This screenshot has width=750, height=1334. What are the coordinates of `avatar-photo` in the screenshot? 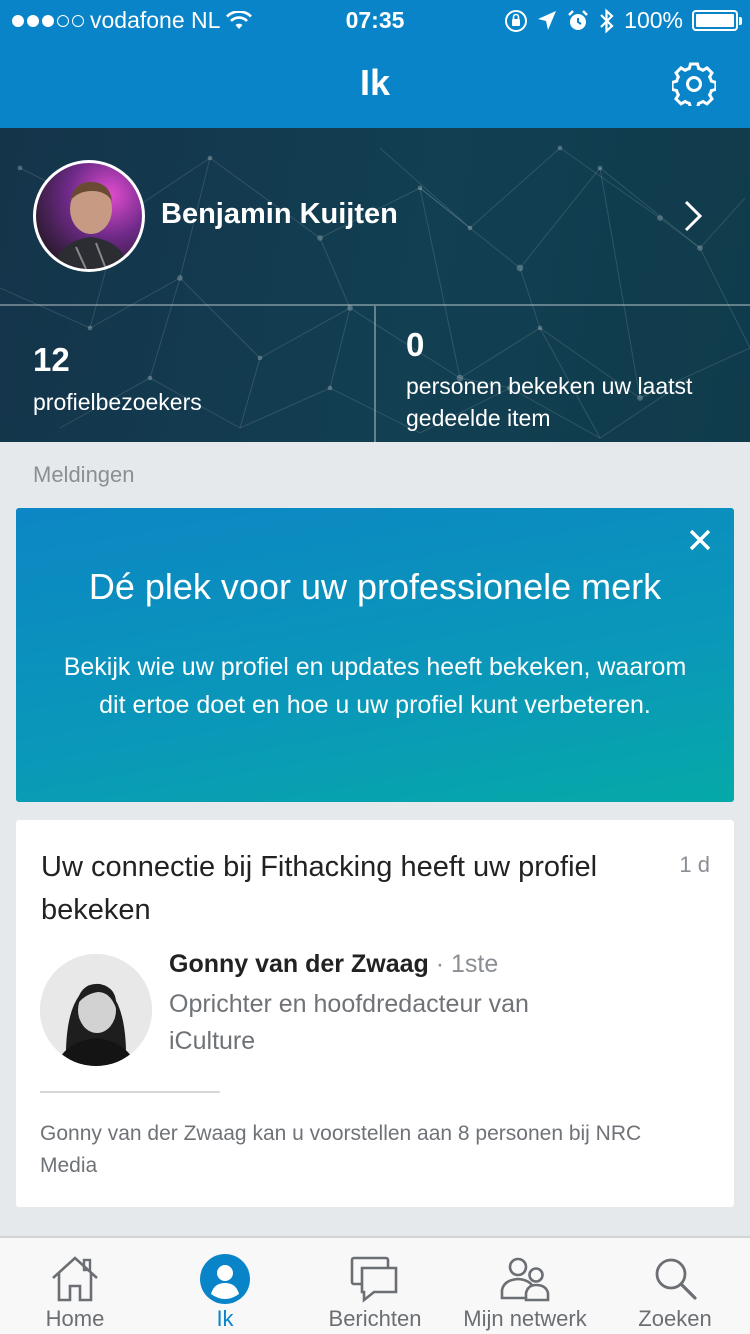 It's located at (89, 216).